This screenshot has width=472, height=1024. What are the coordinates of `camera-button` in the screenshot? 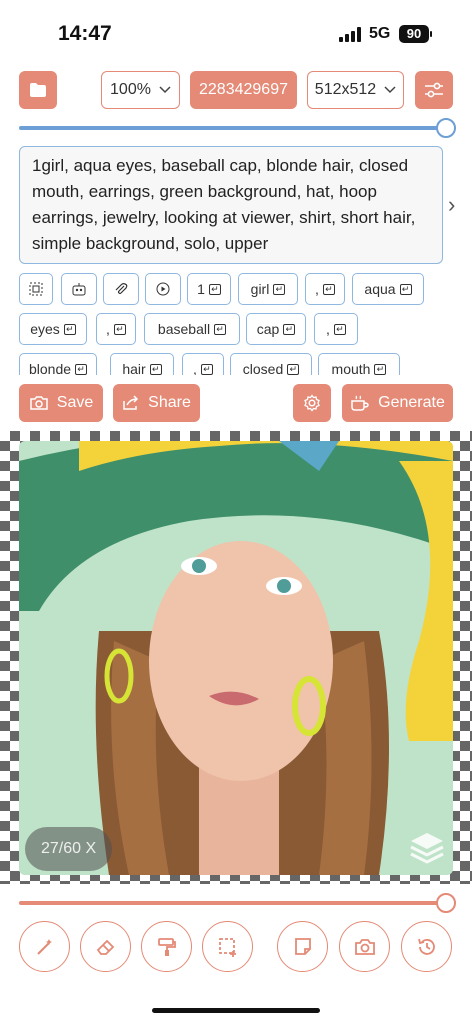 It's located at (364, 946).